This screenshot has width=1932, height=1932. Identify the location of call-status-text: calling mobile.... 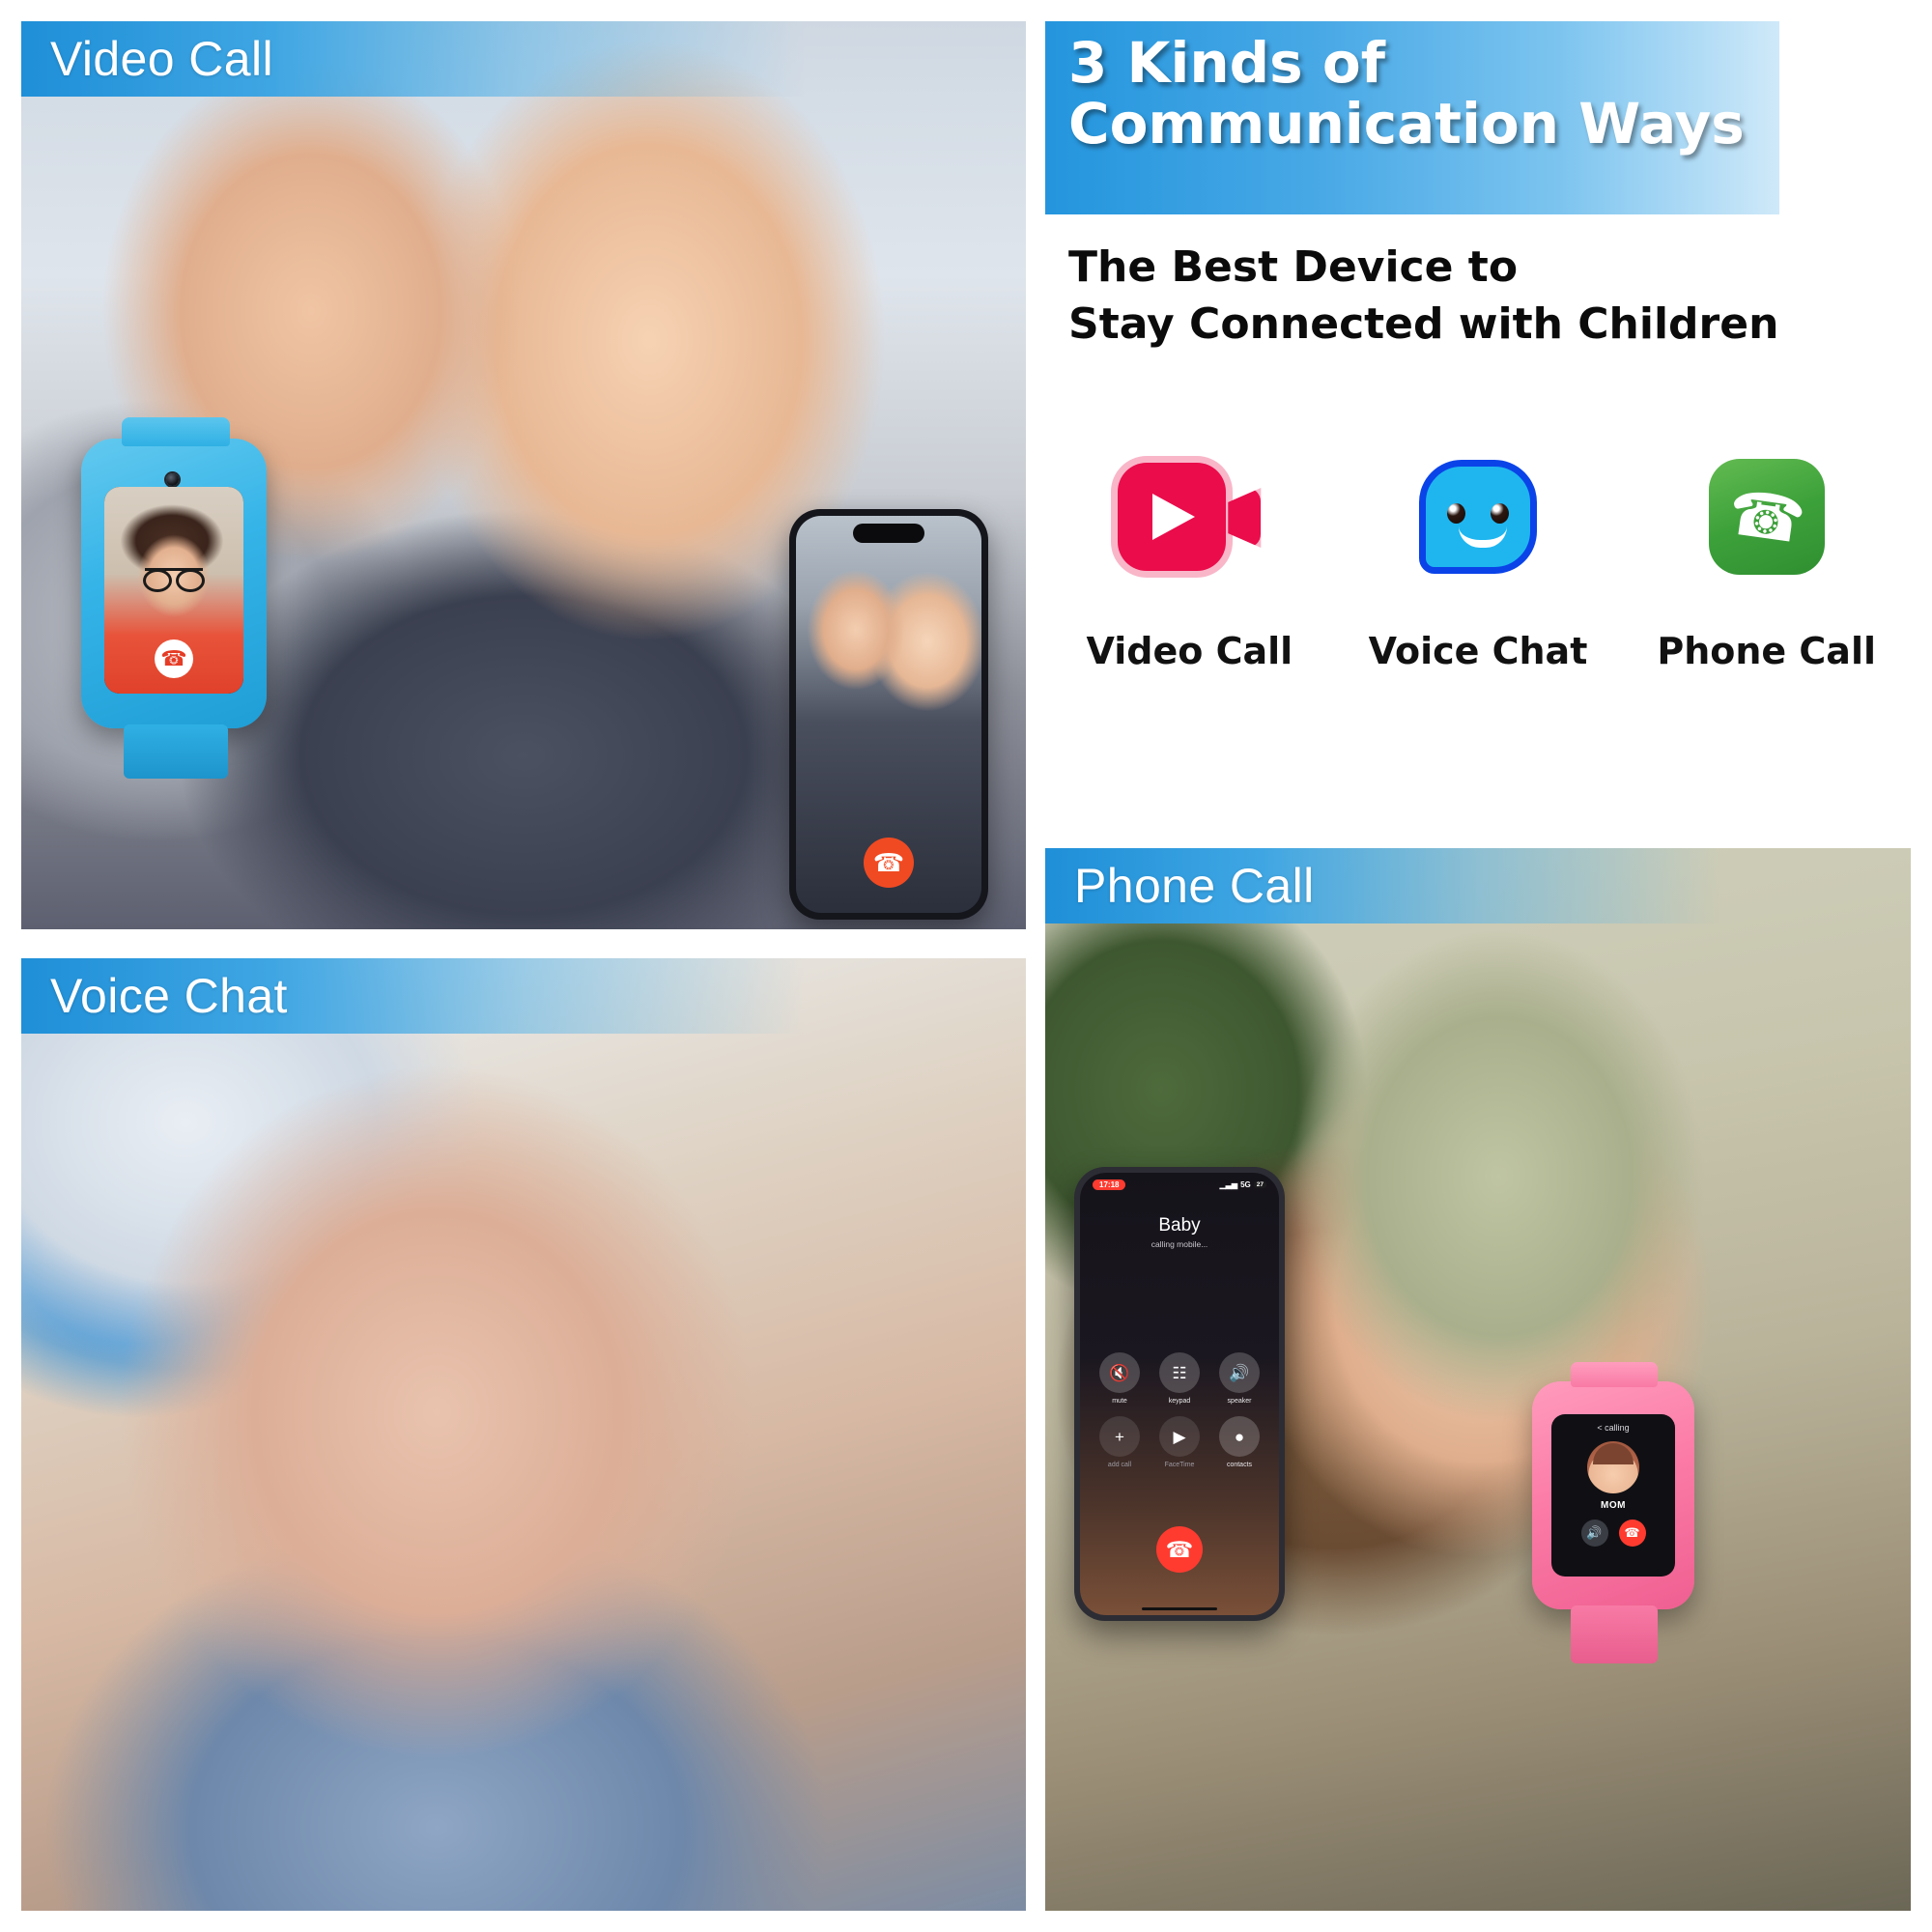
(1179, 1244).